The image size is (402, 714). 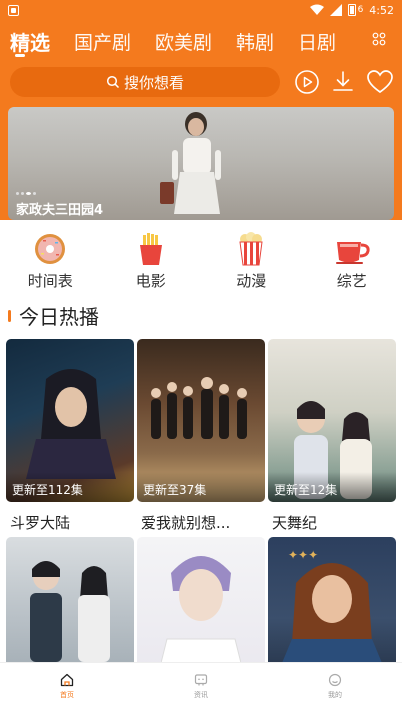 I want to click on search-input: 搜你想看, so click(x=145, y=82).